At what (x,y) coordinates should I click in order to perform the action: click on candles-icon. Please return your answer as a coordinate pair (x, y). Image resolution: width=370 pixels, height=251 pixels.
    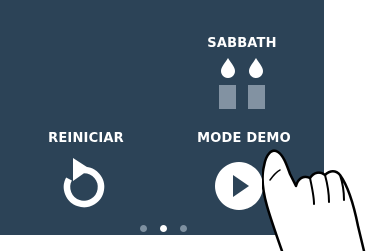
    Looking at the image, I should click on (242, 83).